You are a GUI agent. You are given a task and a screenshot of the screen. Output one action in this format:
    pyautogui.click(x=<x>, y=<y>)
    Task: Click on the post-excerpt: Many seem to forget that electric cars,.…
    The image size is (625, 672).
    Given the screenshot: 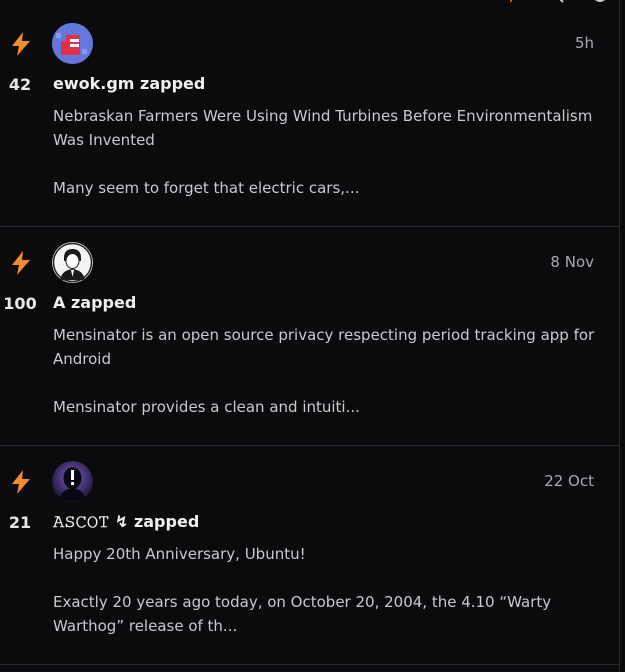 What is the action you would take?
    pyautogui.click(x=206, y=188)
    